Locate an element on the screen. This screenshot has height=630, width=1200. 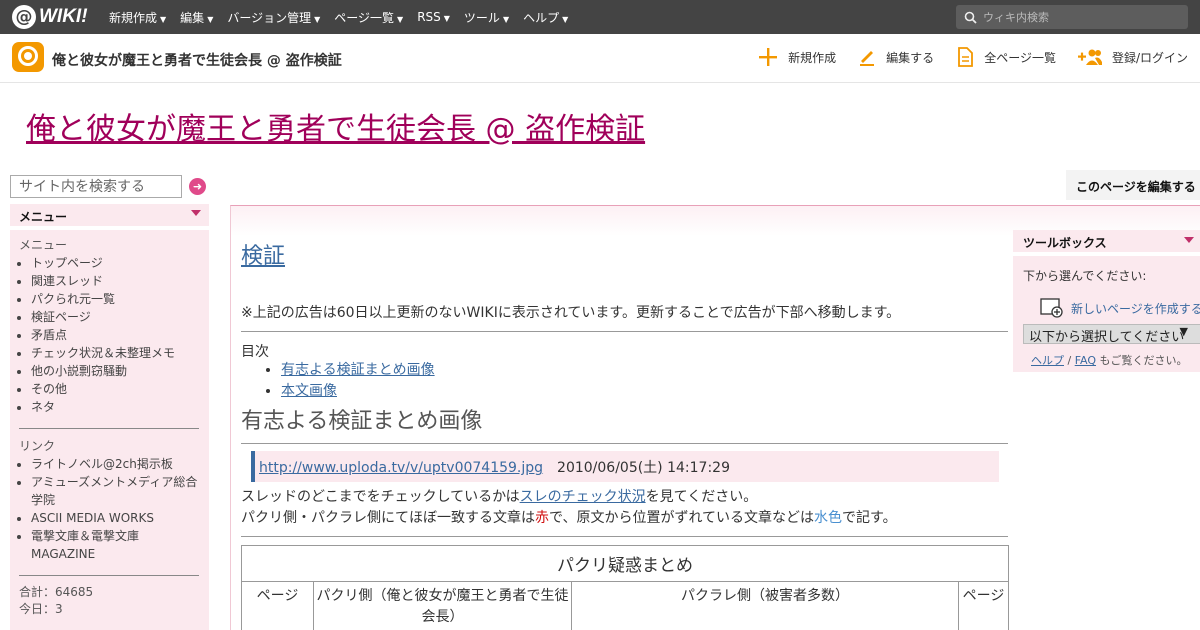
section-heading: 有志よる検証まとめ画像 is located at coordinates (362, 421).